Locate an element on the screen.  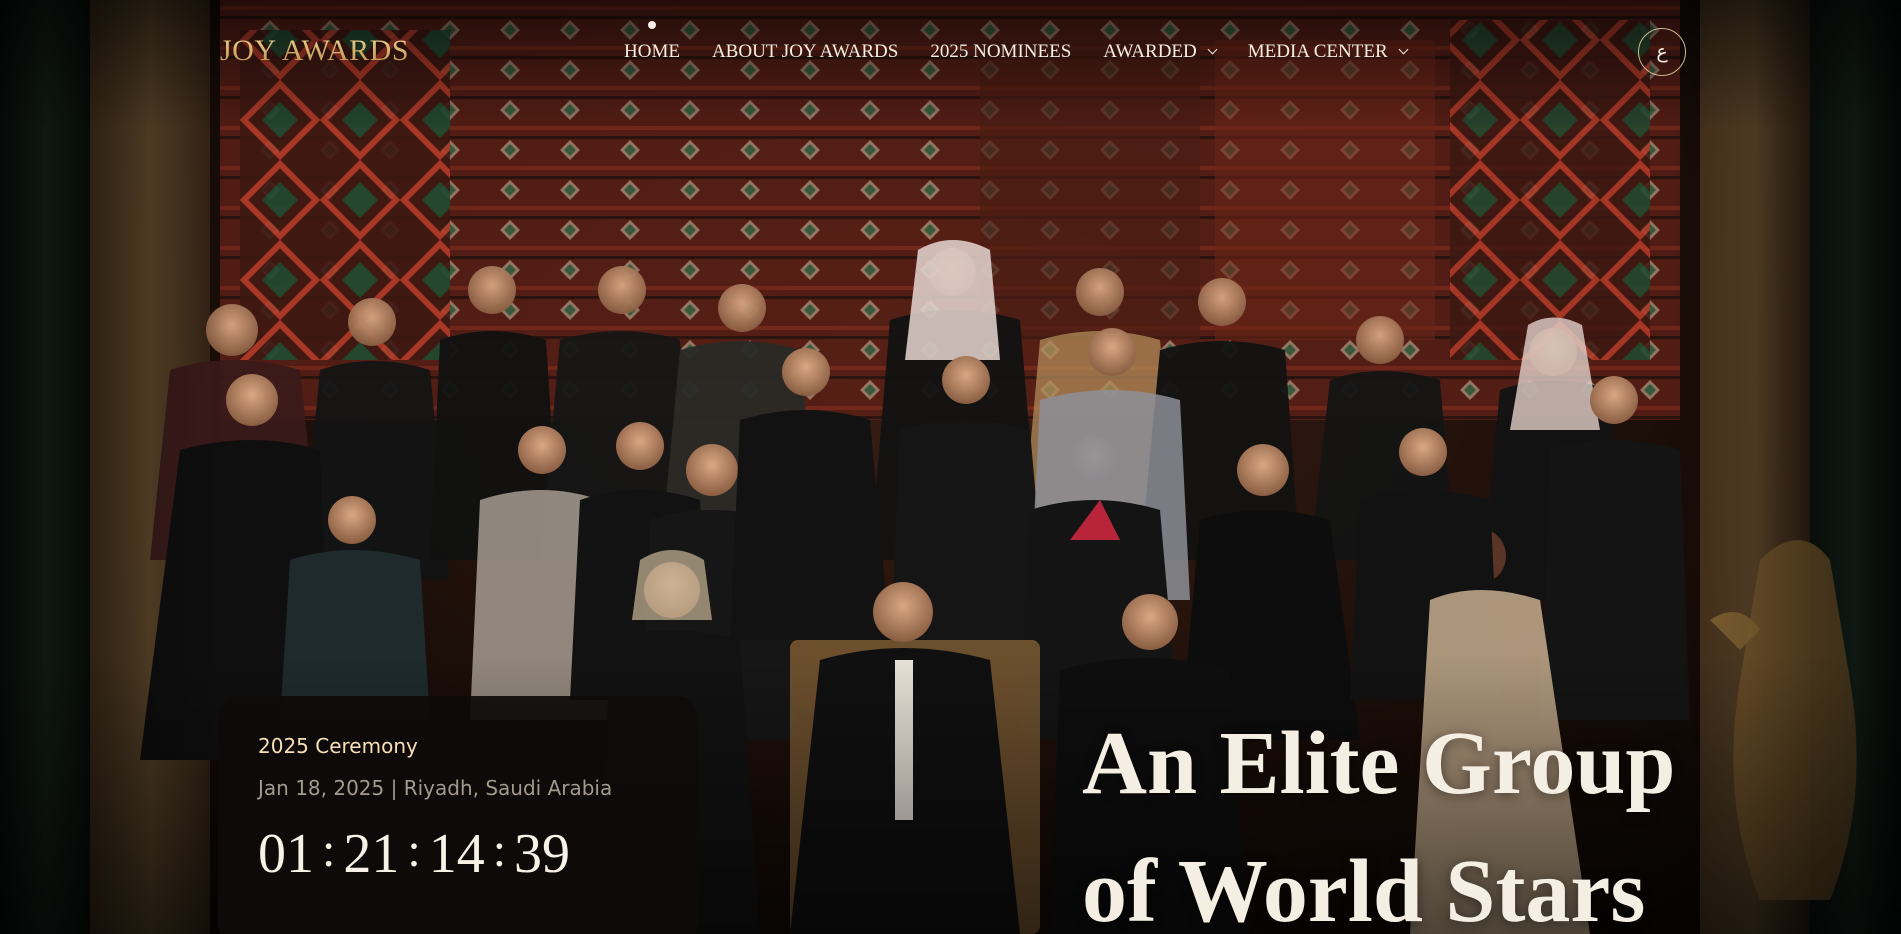
nav-awarded: AWARDED is located at coordinates (1160, 52).